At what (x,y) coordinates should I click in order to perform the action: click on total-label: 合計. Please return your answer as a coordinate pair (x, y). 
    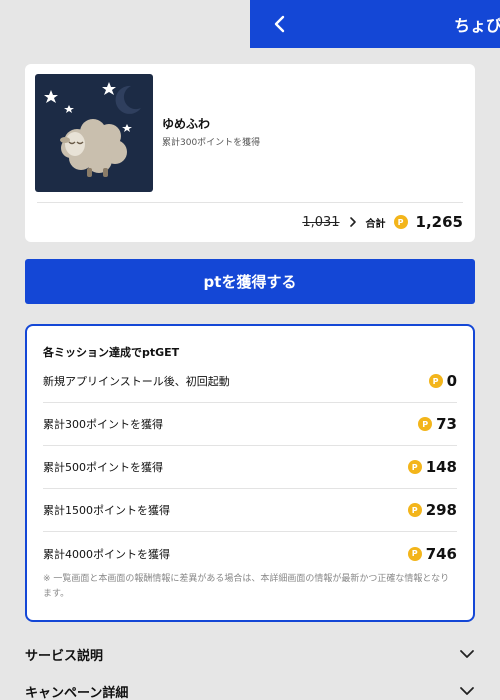
    Looking at the image, I should click on (375, 224).